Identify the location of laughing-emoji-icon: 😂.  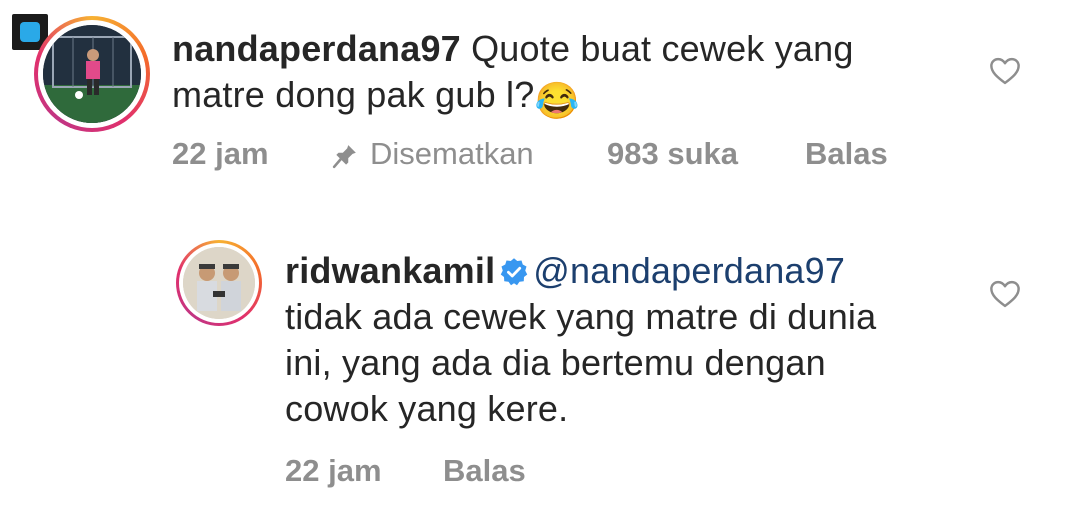
(557, 100).